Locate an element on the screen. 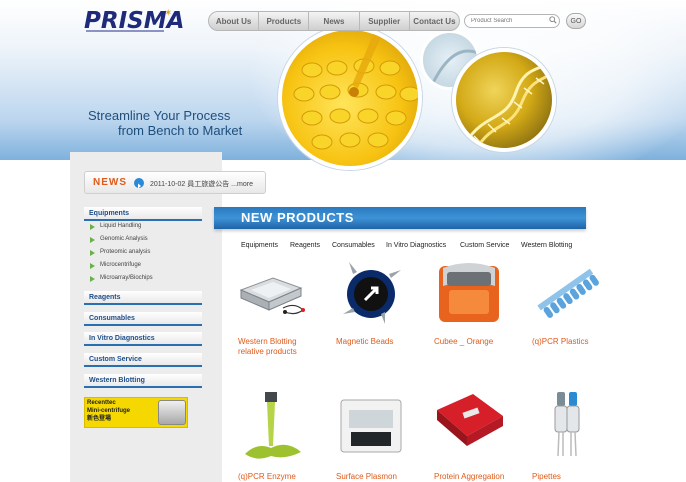 This screenshot has height=482, width=686. product-label-western-blotting: Western Blotting relative products is located at coordinates (267, 347).